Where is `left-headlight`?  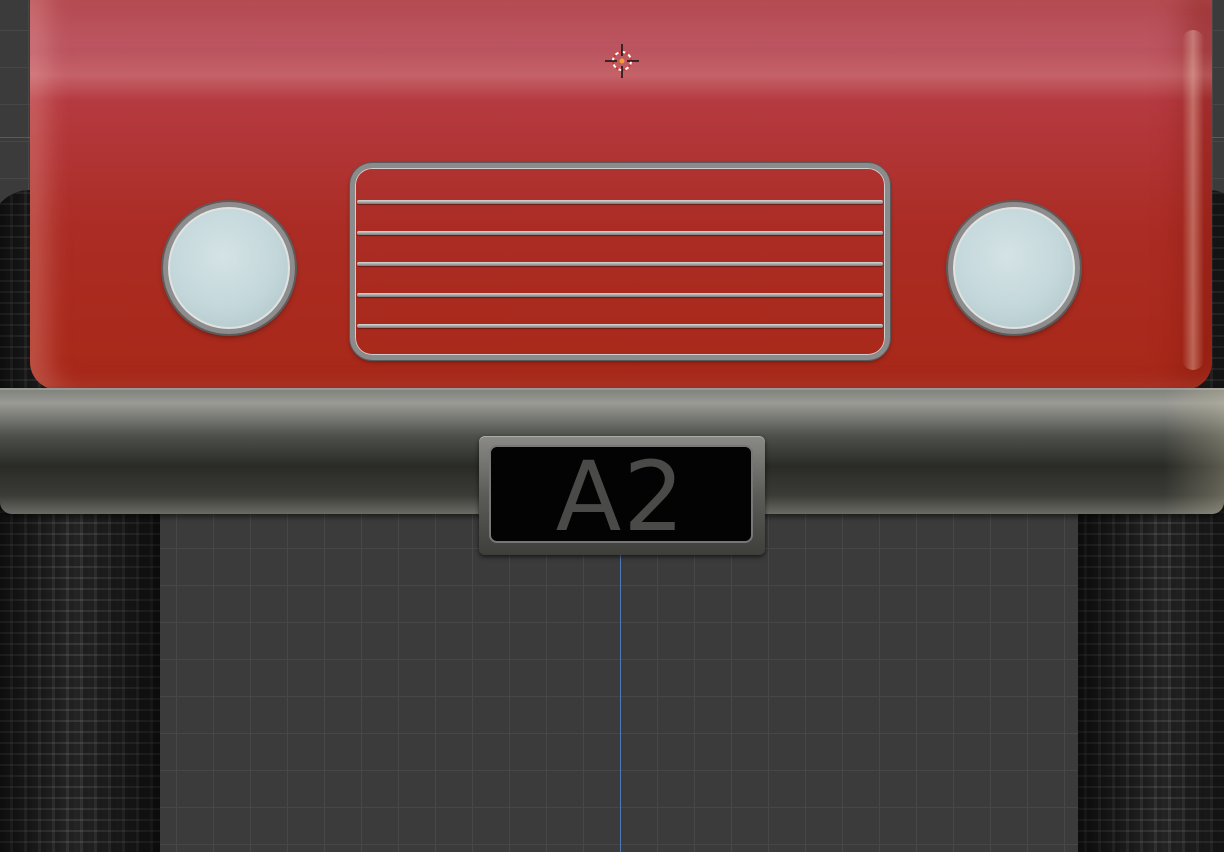
left-headlight is located at coordinates (229, 268).